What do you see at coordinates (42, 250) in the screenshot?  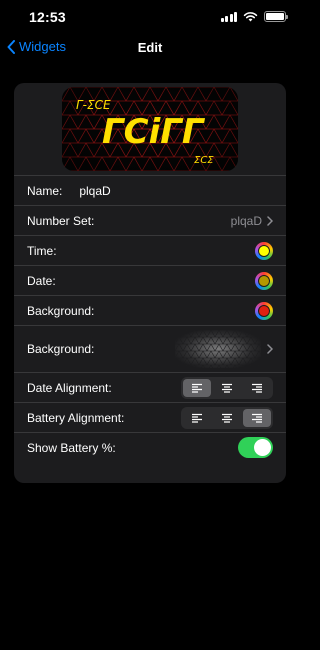 I see `time-label: Time:` at bounding box center [42, 250].